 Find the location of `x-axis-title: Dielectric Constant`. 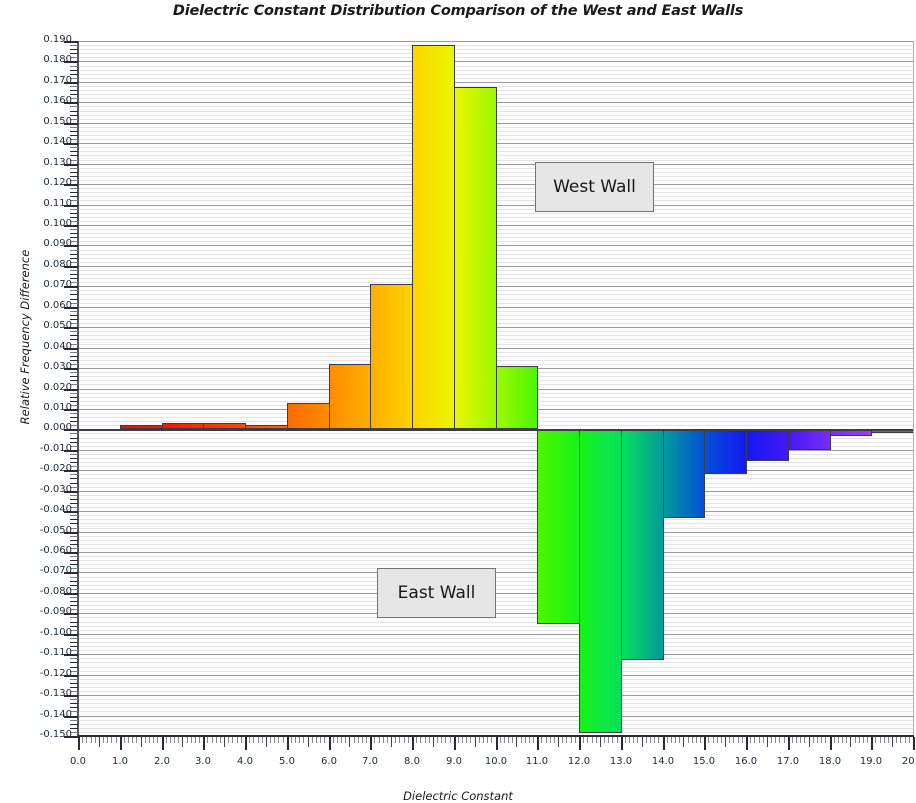

x-axis-title: Dielectric Constant is located at coordinates (458, 796).